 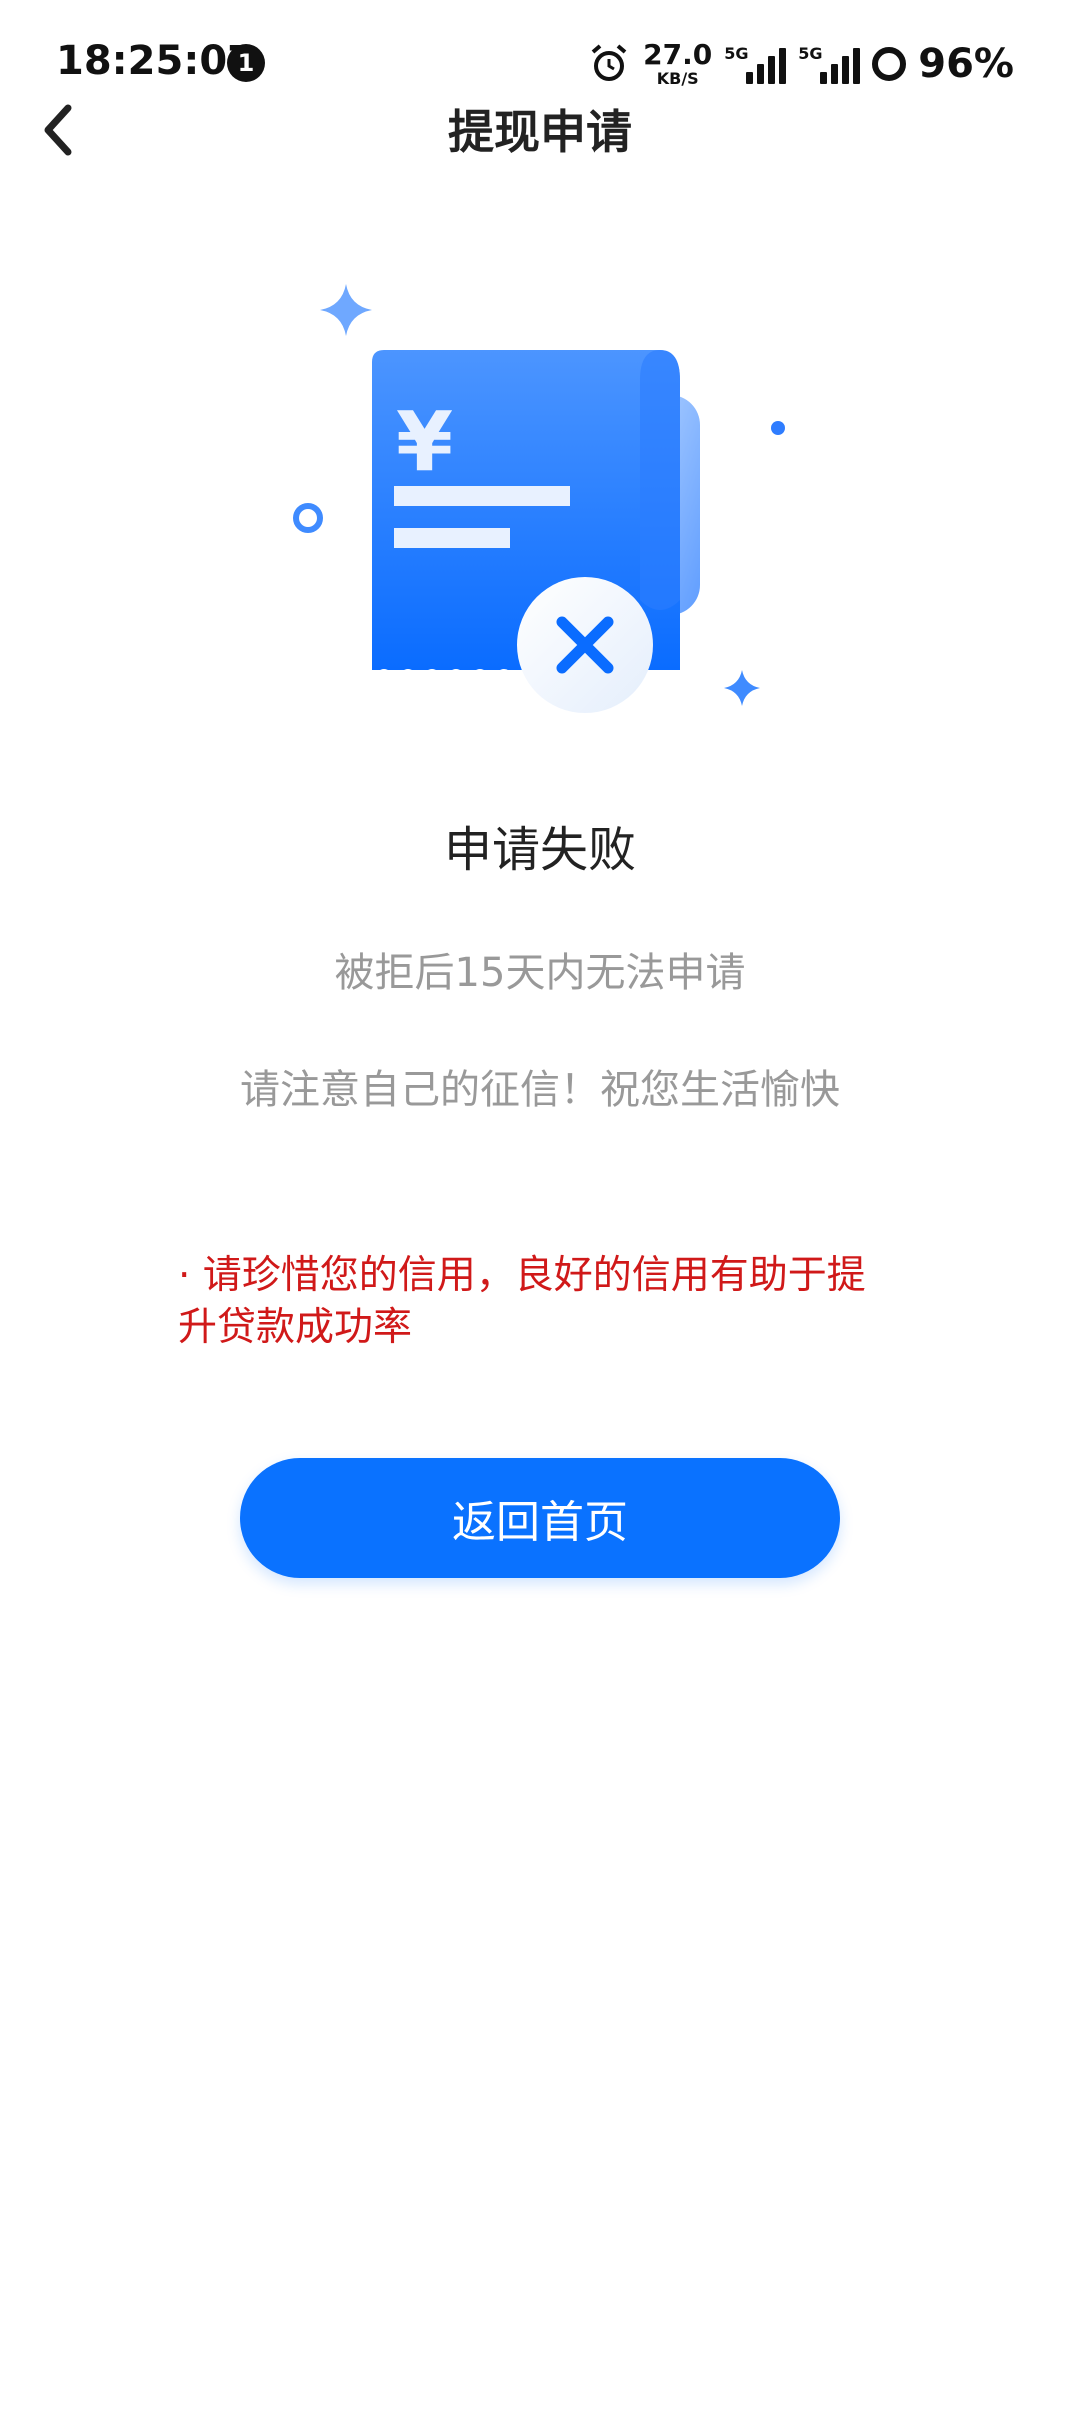 What do you see at coordinates (540, 973) in the screenshot?
I see `rejection-notice: 被拒后15天内无法申请` at bounding box center [540, 973].